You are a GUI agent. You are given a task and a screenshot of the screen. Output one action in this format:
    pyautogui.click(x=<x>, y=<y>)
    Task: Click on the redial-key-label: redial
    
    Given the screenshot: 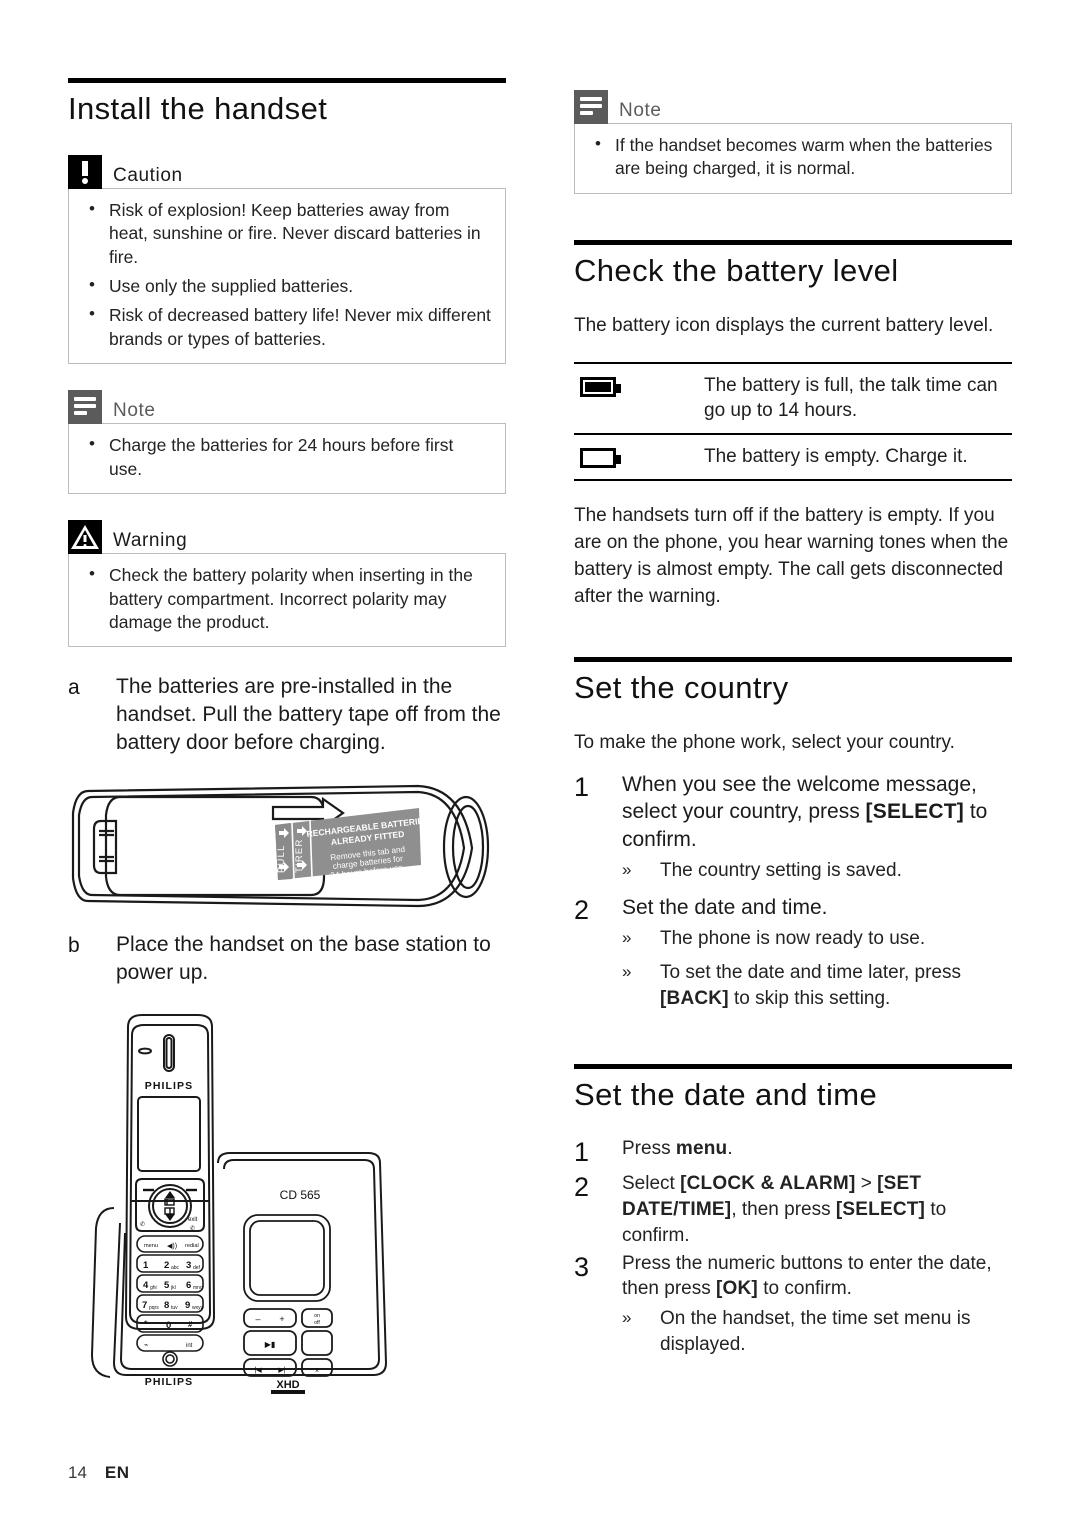 What is the action you would take?
    pyautogui.click(x=192, y=1246)
    